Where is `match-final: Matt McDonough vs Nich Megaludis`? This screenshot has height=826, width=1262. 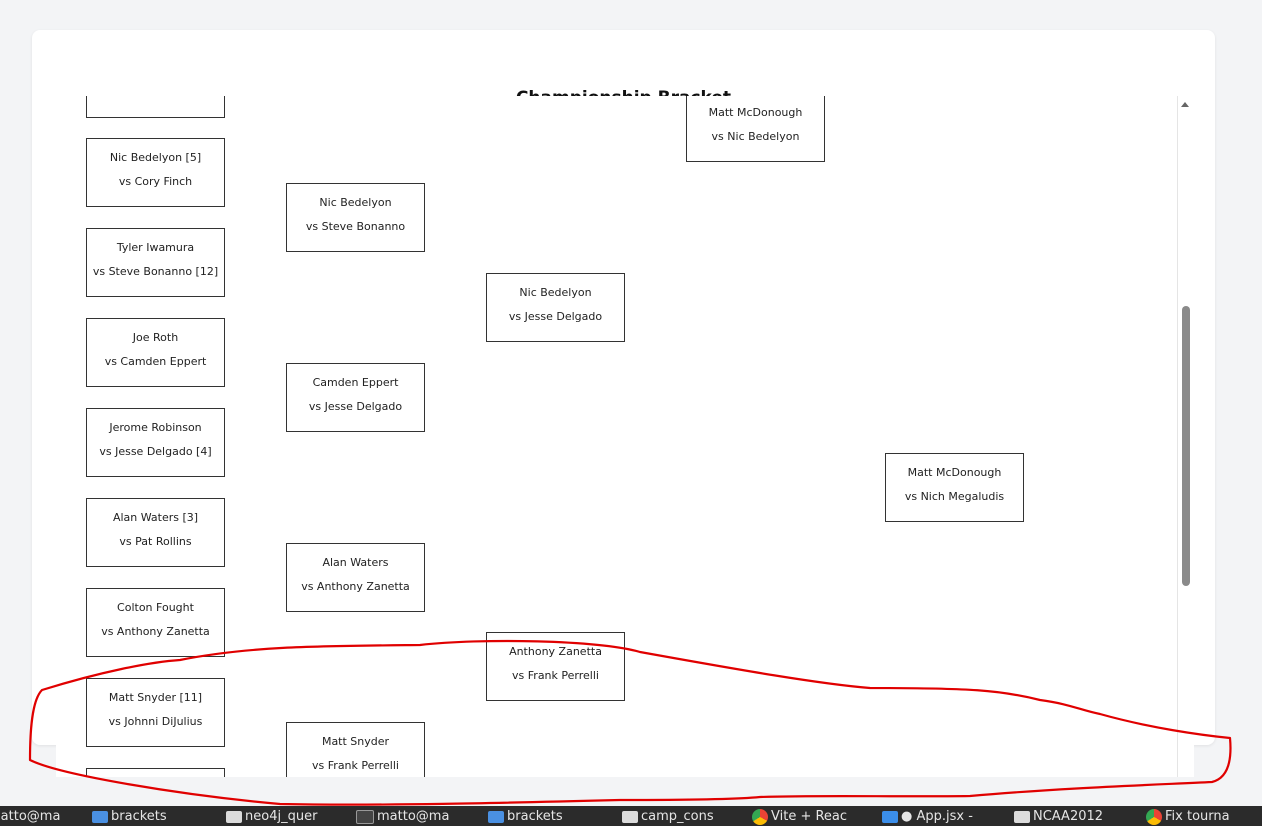 match-final: Matt McDonough vs Nich Megaludis is located at coordinates (954, 487).